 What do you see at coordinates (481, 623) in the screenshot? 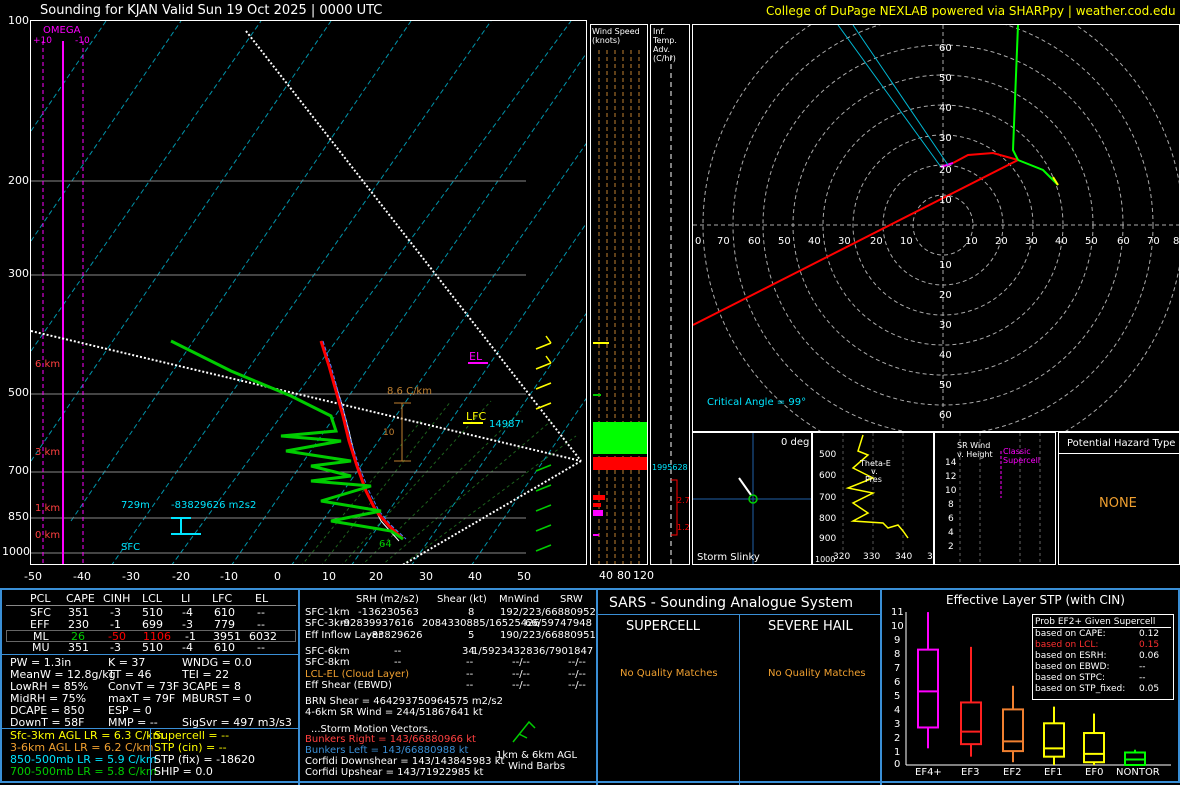
I see `kin-row-shear: 2084330885/16525426` at bounding box center [481, 623].